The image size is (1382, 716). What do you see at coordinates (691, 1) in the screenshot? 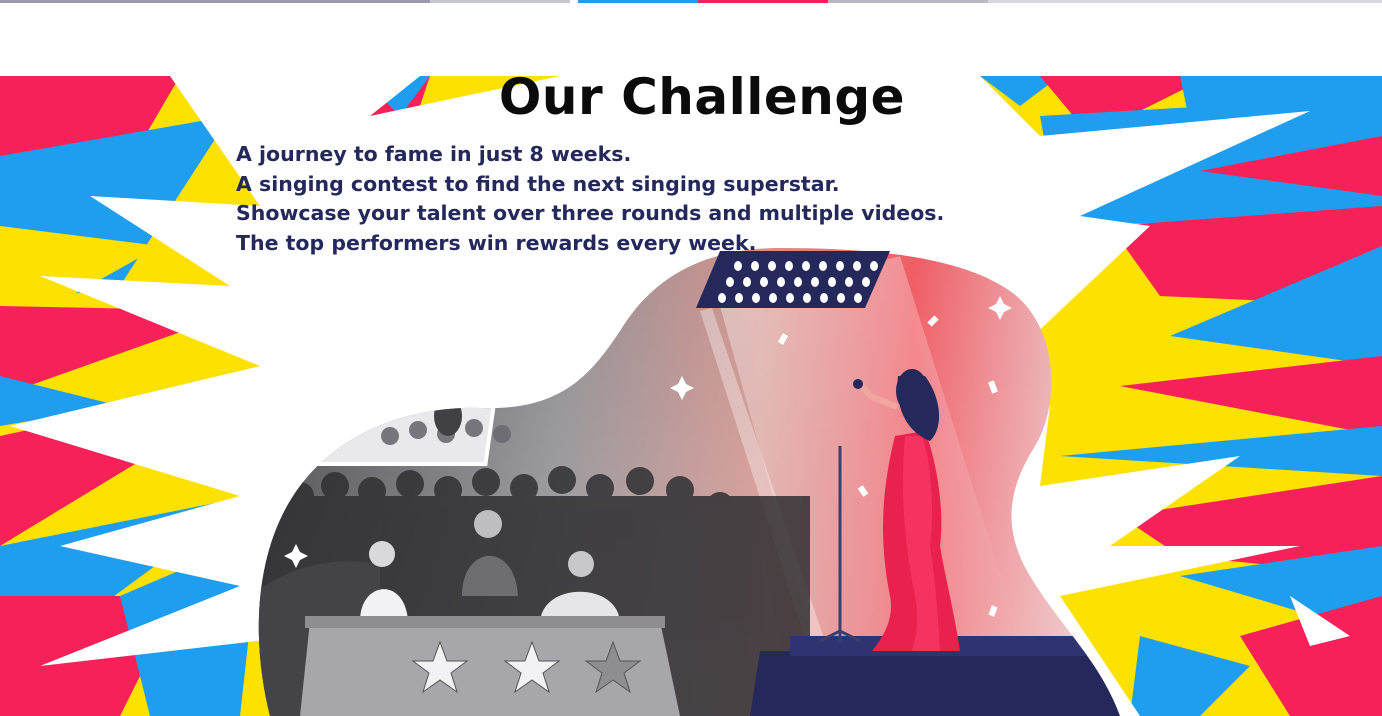
I see `top-color-rule` at bounding box center [691, 1].